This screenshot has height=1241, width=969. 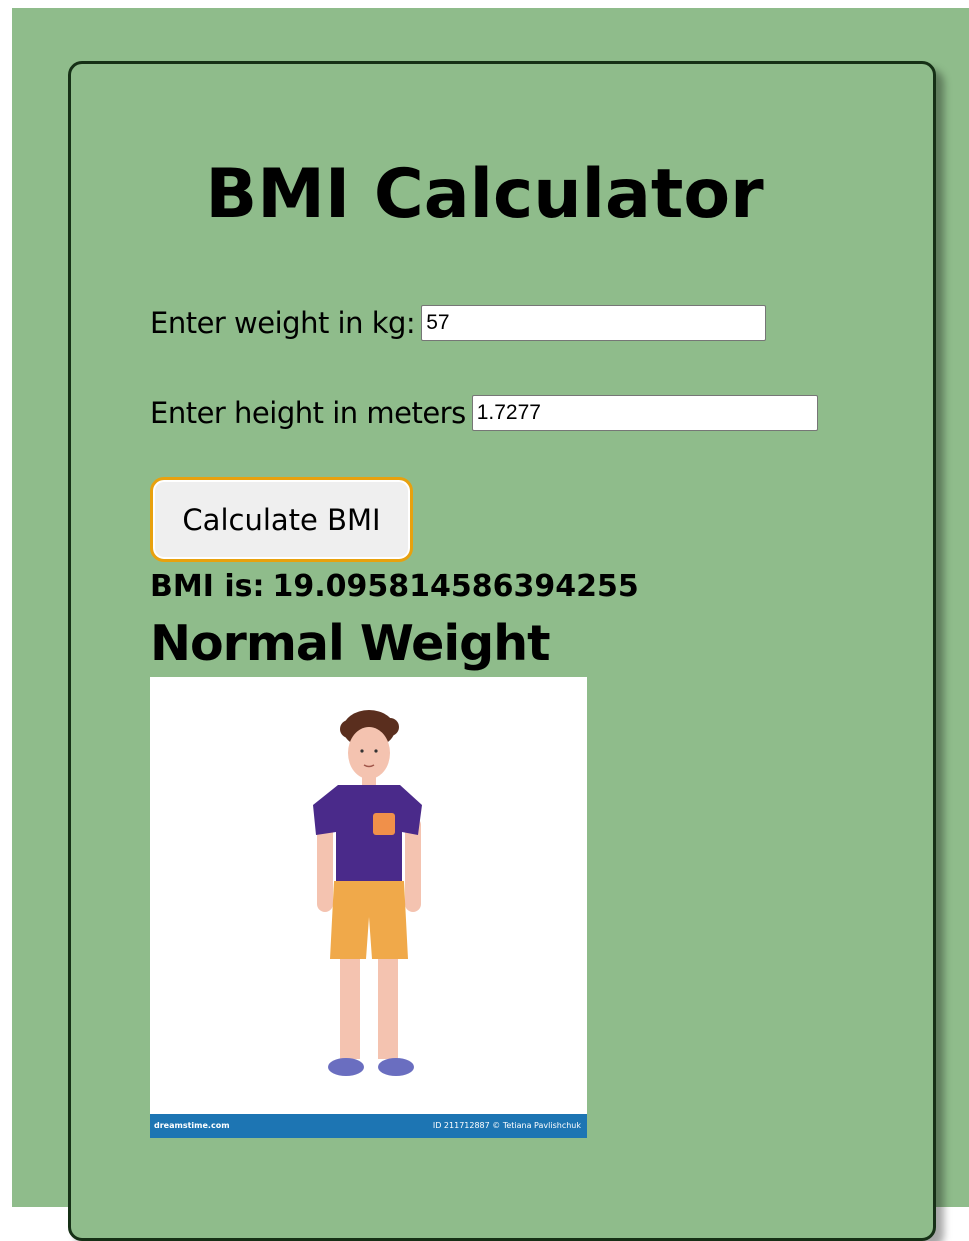 I want to click on weight-input, so click(x=594, y=323).